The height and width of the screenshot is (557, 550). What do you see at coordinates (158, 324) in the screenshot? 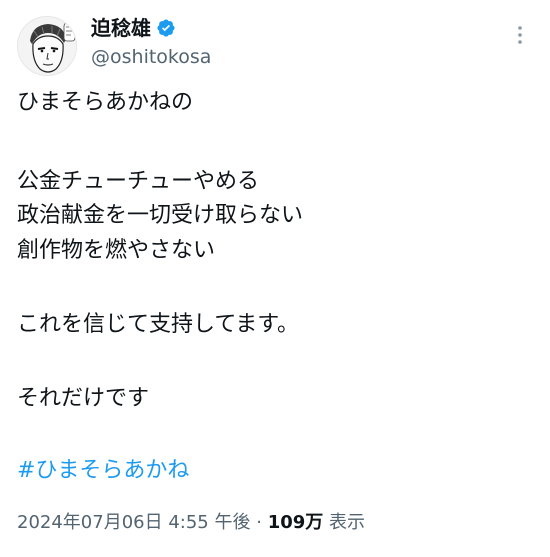
I see `tweet-text-line: これを信じて支持してます。` at bounding box center [158, 324].